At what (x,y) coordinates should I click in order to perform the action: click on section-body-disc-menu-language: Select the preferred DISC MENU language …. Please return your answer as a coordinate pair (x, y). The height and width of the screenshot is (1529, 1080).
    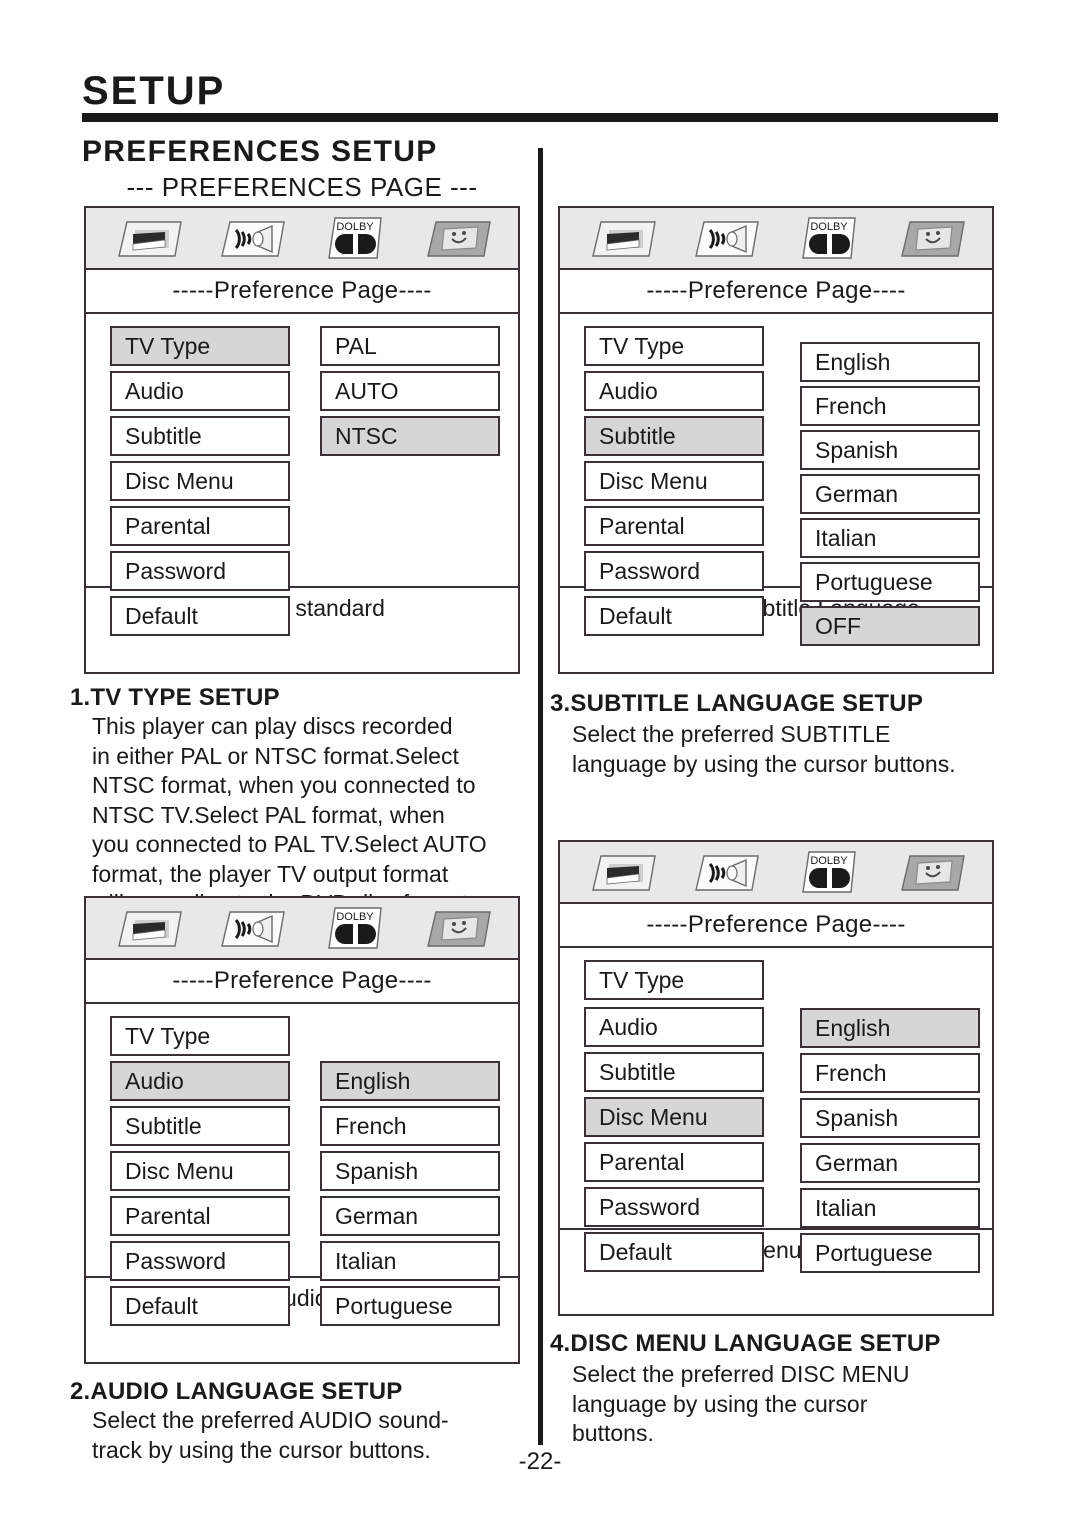
    Looking at the image, I should click on (741, 1403).